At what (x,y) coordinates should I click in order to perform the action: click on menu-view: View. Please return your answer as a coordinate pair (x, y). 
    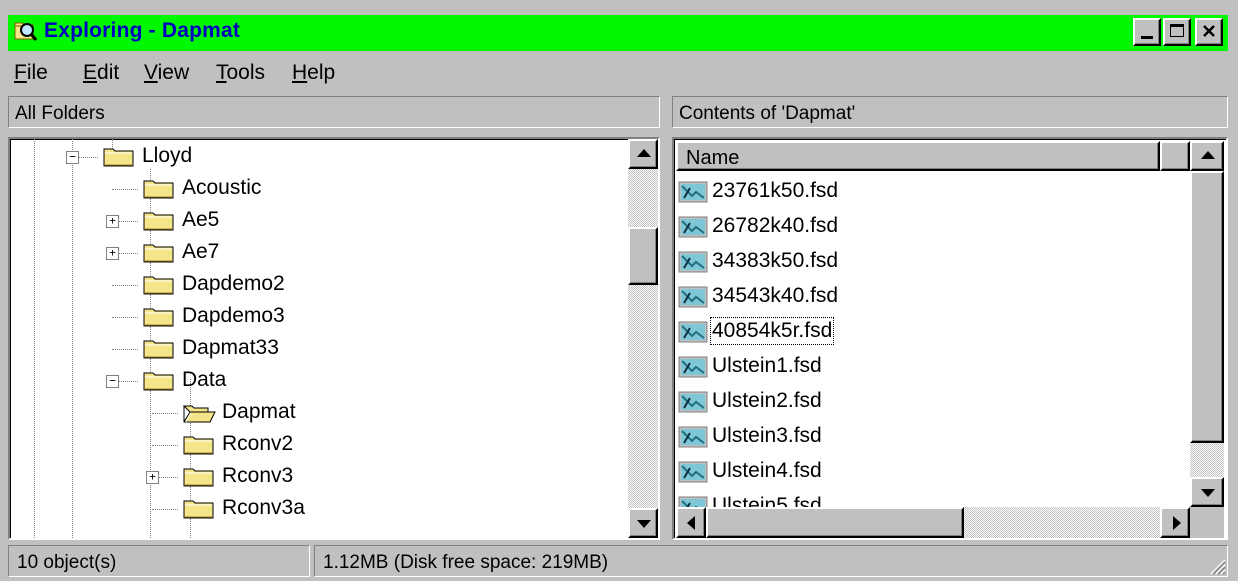
    Looking at the image, I should click on (166, 73).